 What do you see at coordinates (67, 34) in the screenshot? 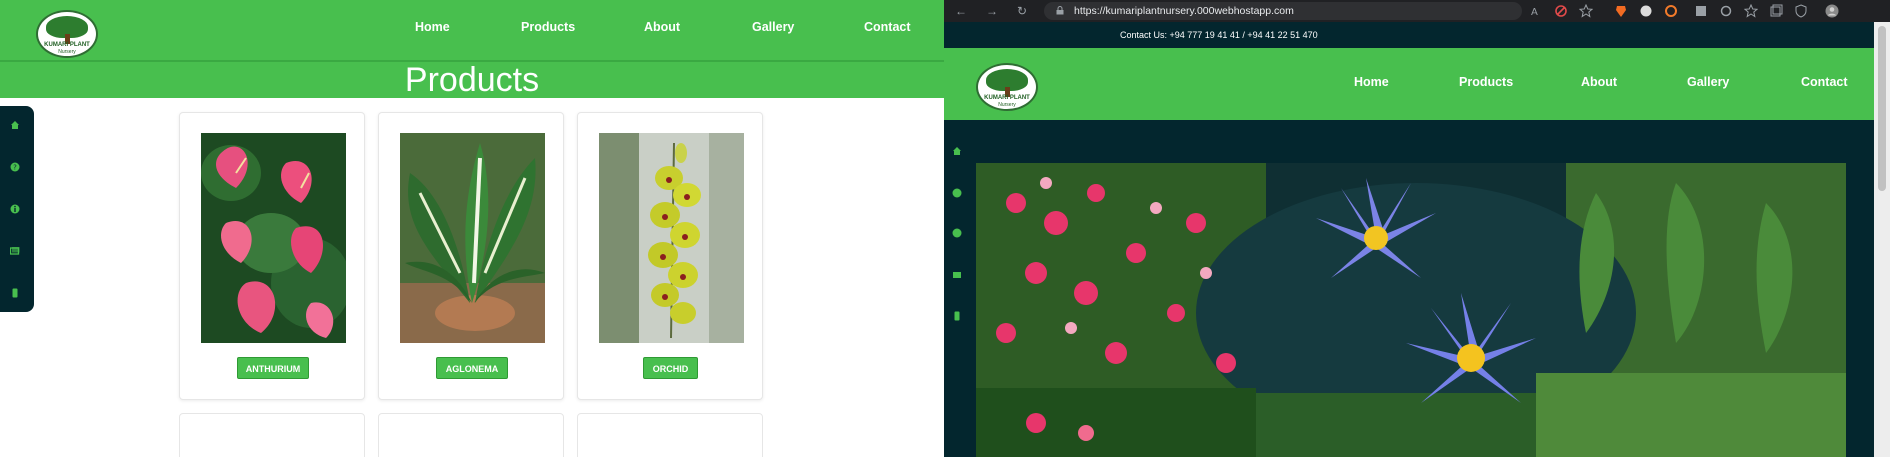
I see `site-logo: KUMARI PLANT Nursery` at bounding box center [67, 34].